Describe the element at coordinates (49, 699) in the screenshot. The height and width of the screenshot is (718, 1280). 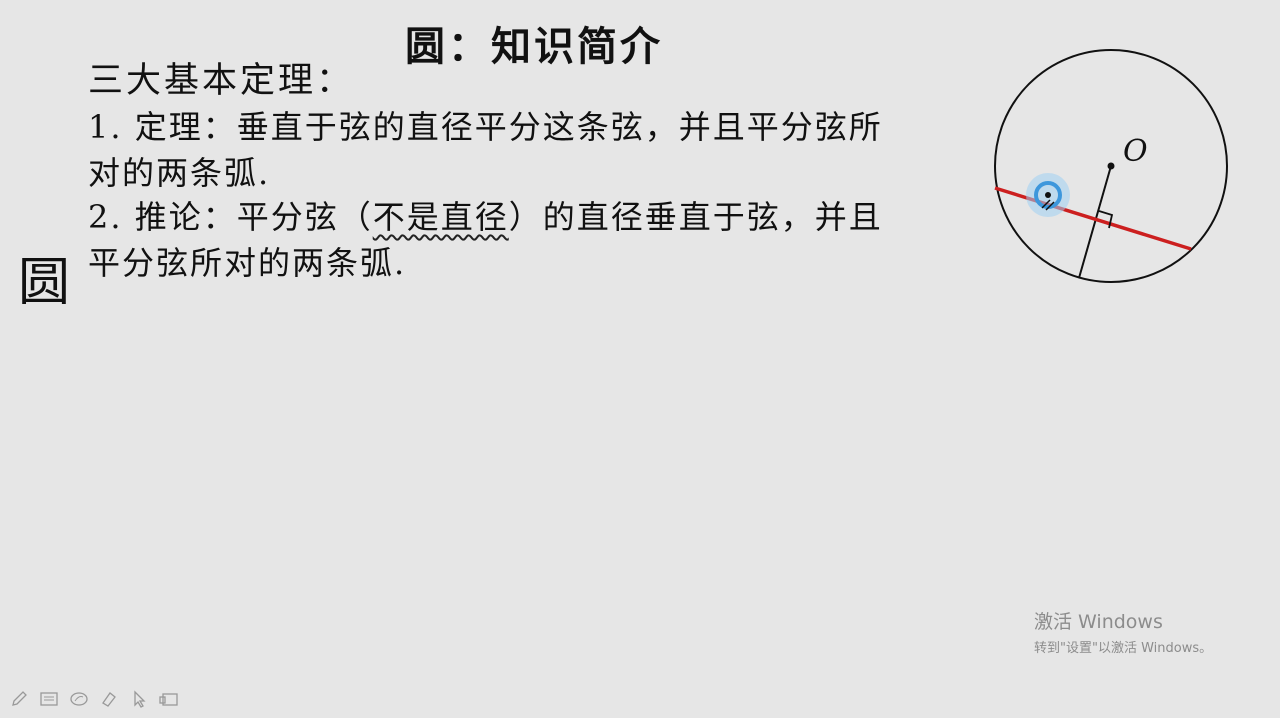
I see `slides-icon` at that location.